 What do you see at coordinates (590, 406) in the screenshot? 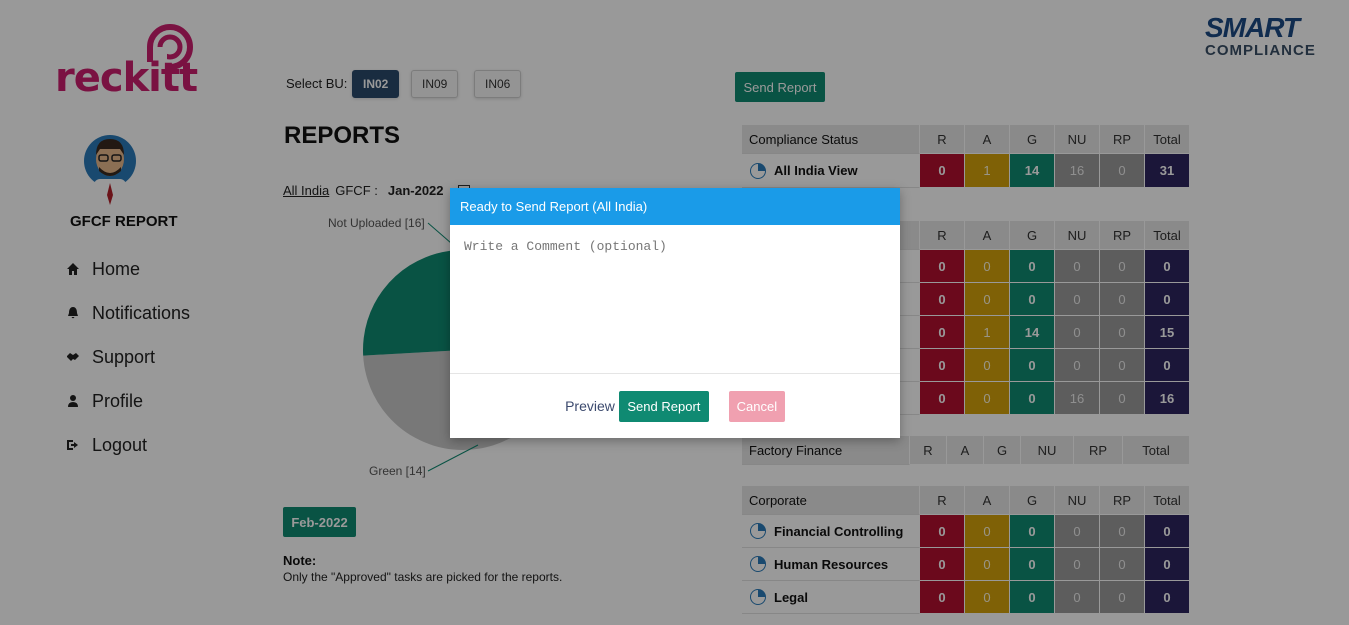
I see `preview-link: Preview` at bounding box center [590, 406].